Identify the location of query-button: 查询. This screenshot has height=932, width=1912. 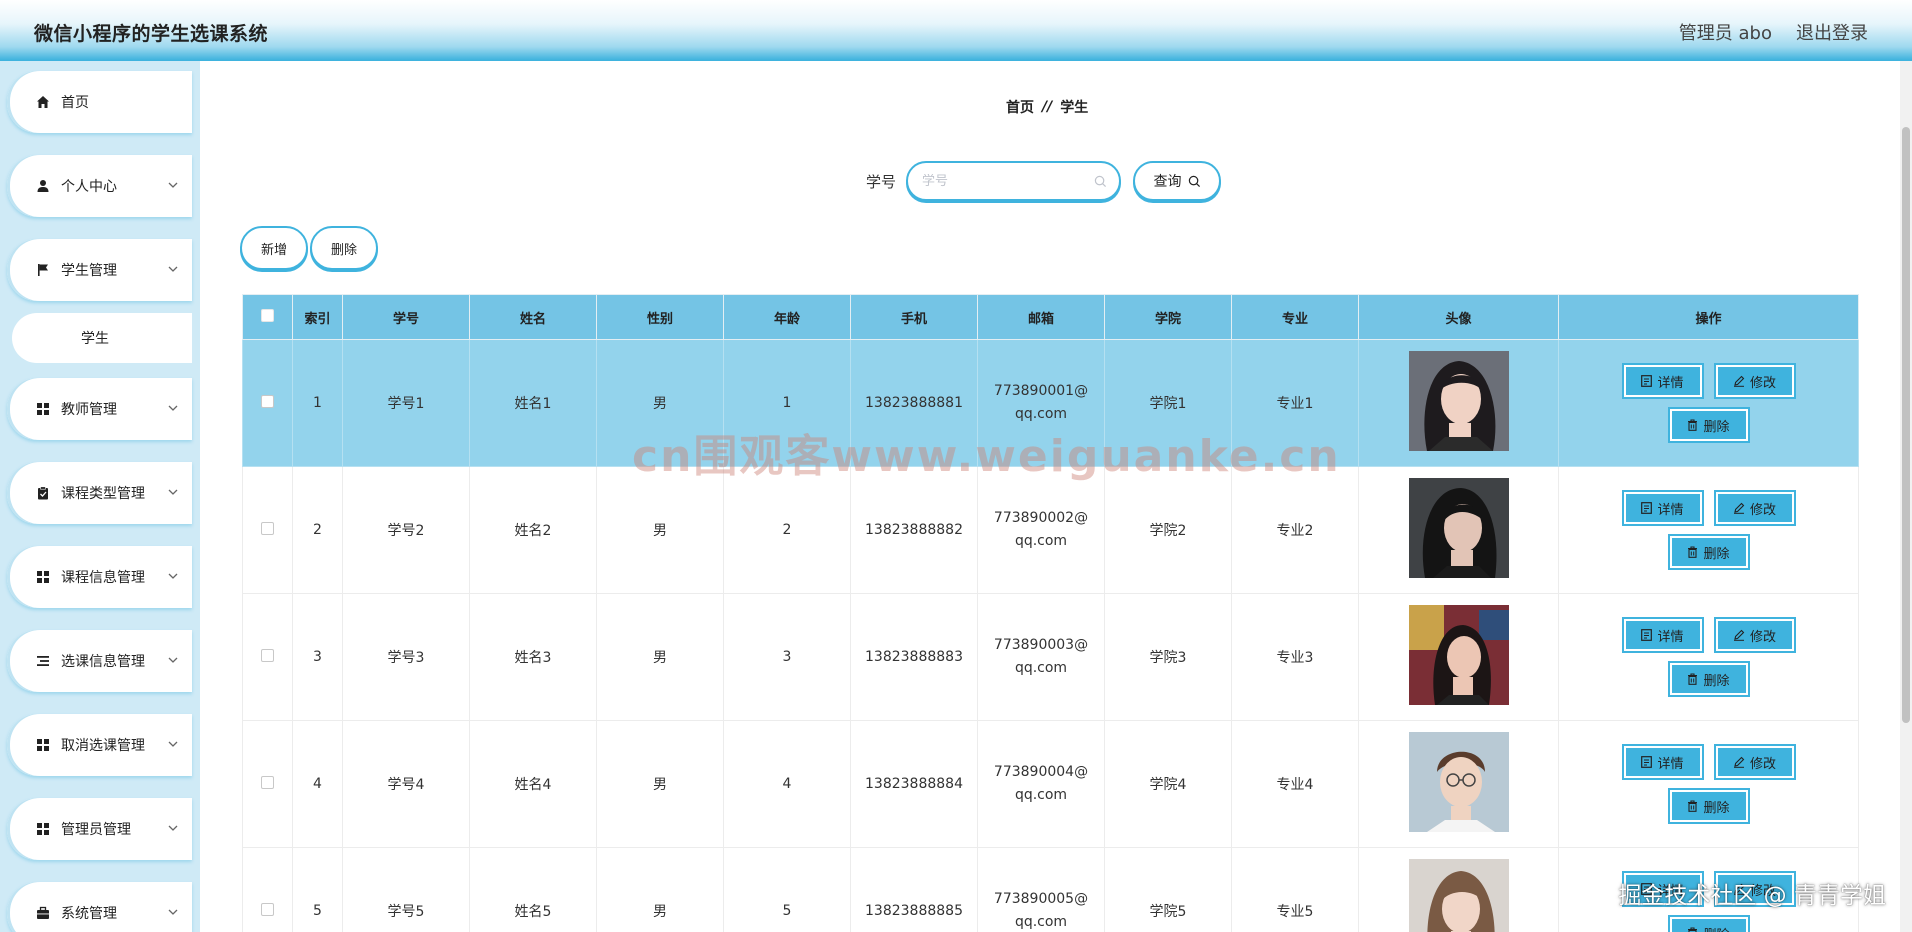
(1177, 181).